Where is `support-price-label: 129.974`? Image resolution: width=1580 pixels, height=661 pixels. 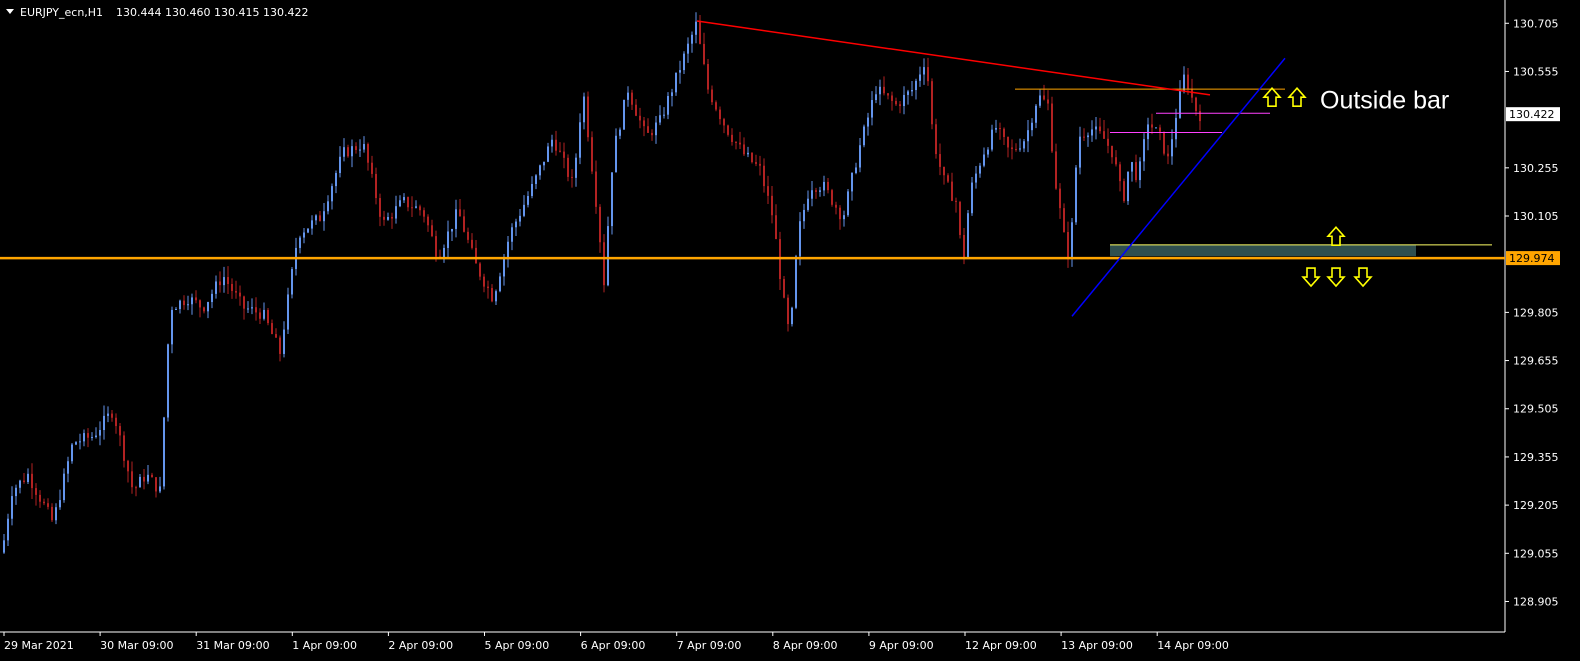 support-price-label: 129.974 is located at coordinates (1532, 258).